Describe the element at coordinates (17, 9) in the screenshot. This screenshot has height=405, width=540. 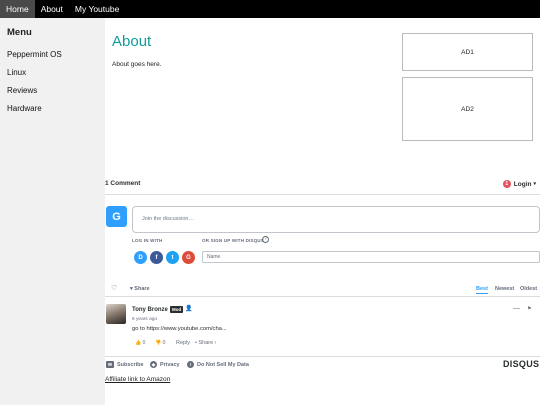
I see `nav-home: Home` at that location.